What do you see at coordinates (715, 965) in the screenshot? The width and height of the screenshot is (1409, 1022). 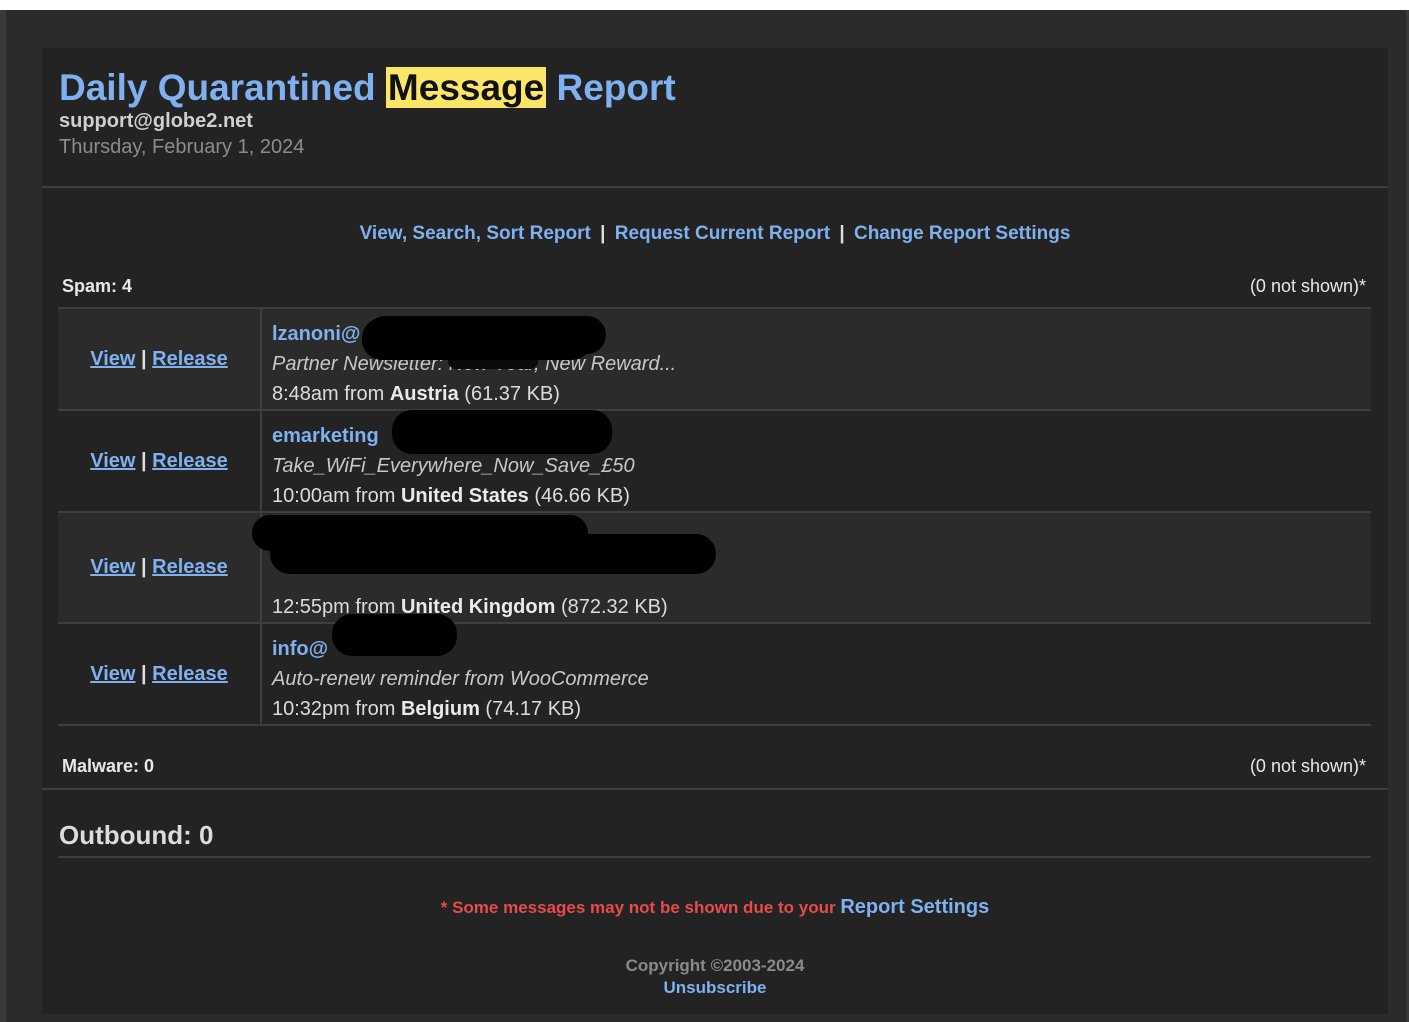 I see `copyright-text: Copyright ©2003-2024` at bounding box center [715, 965].